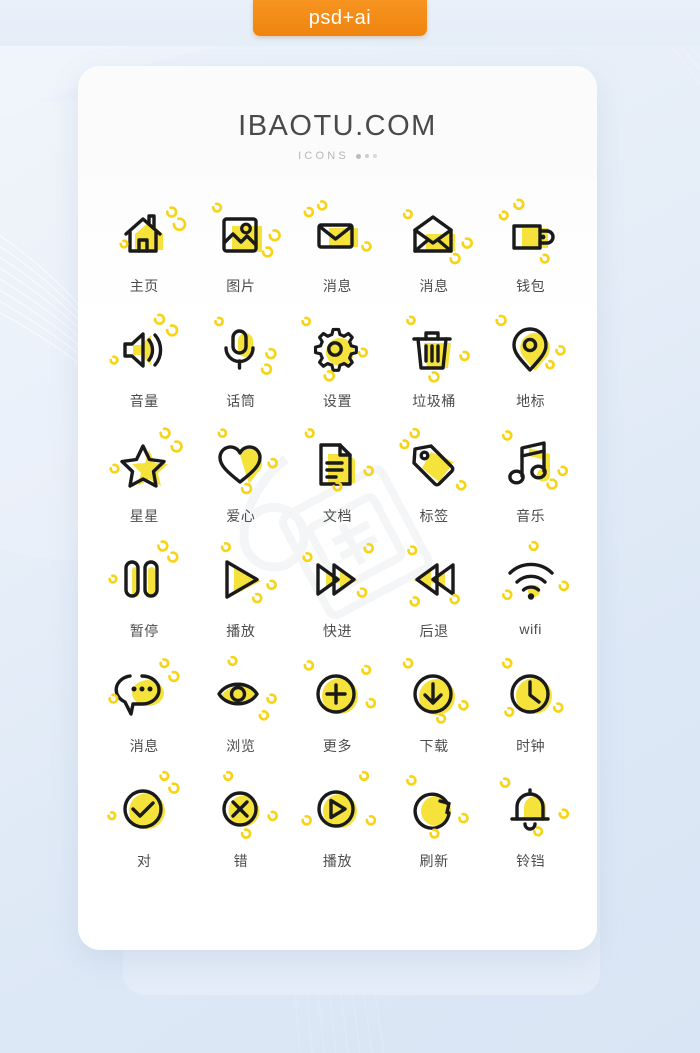 This screenshot has width=700, height=1053. I want to click on icon-cell: 暂停, so click(144, 594).